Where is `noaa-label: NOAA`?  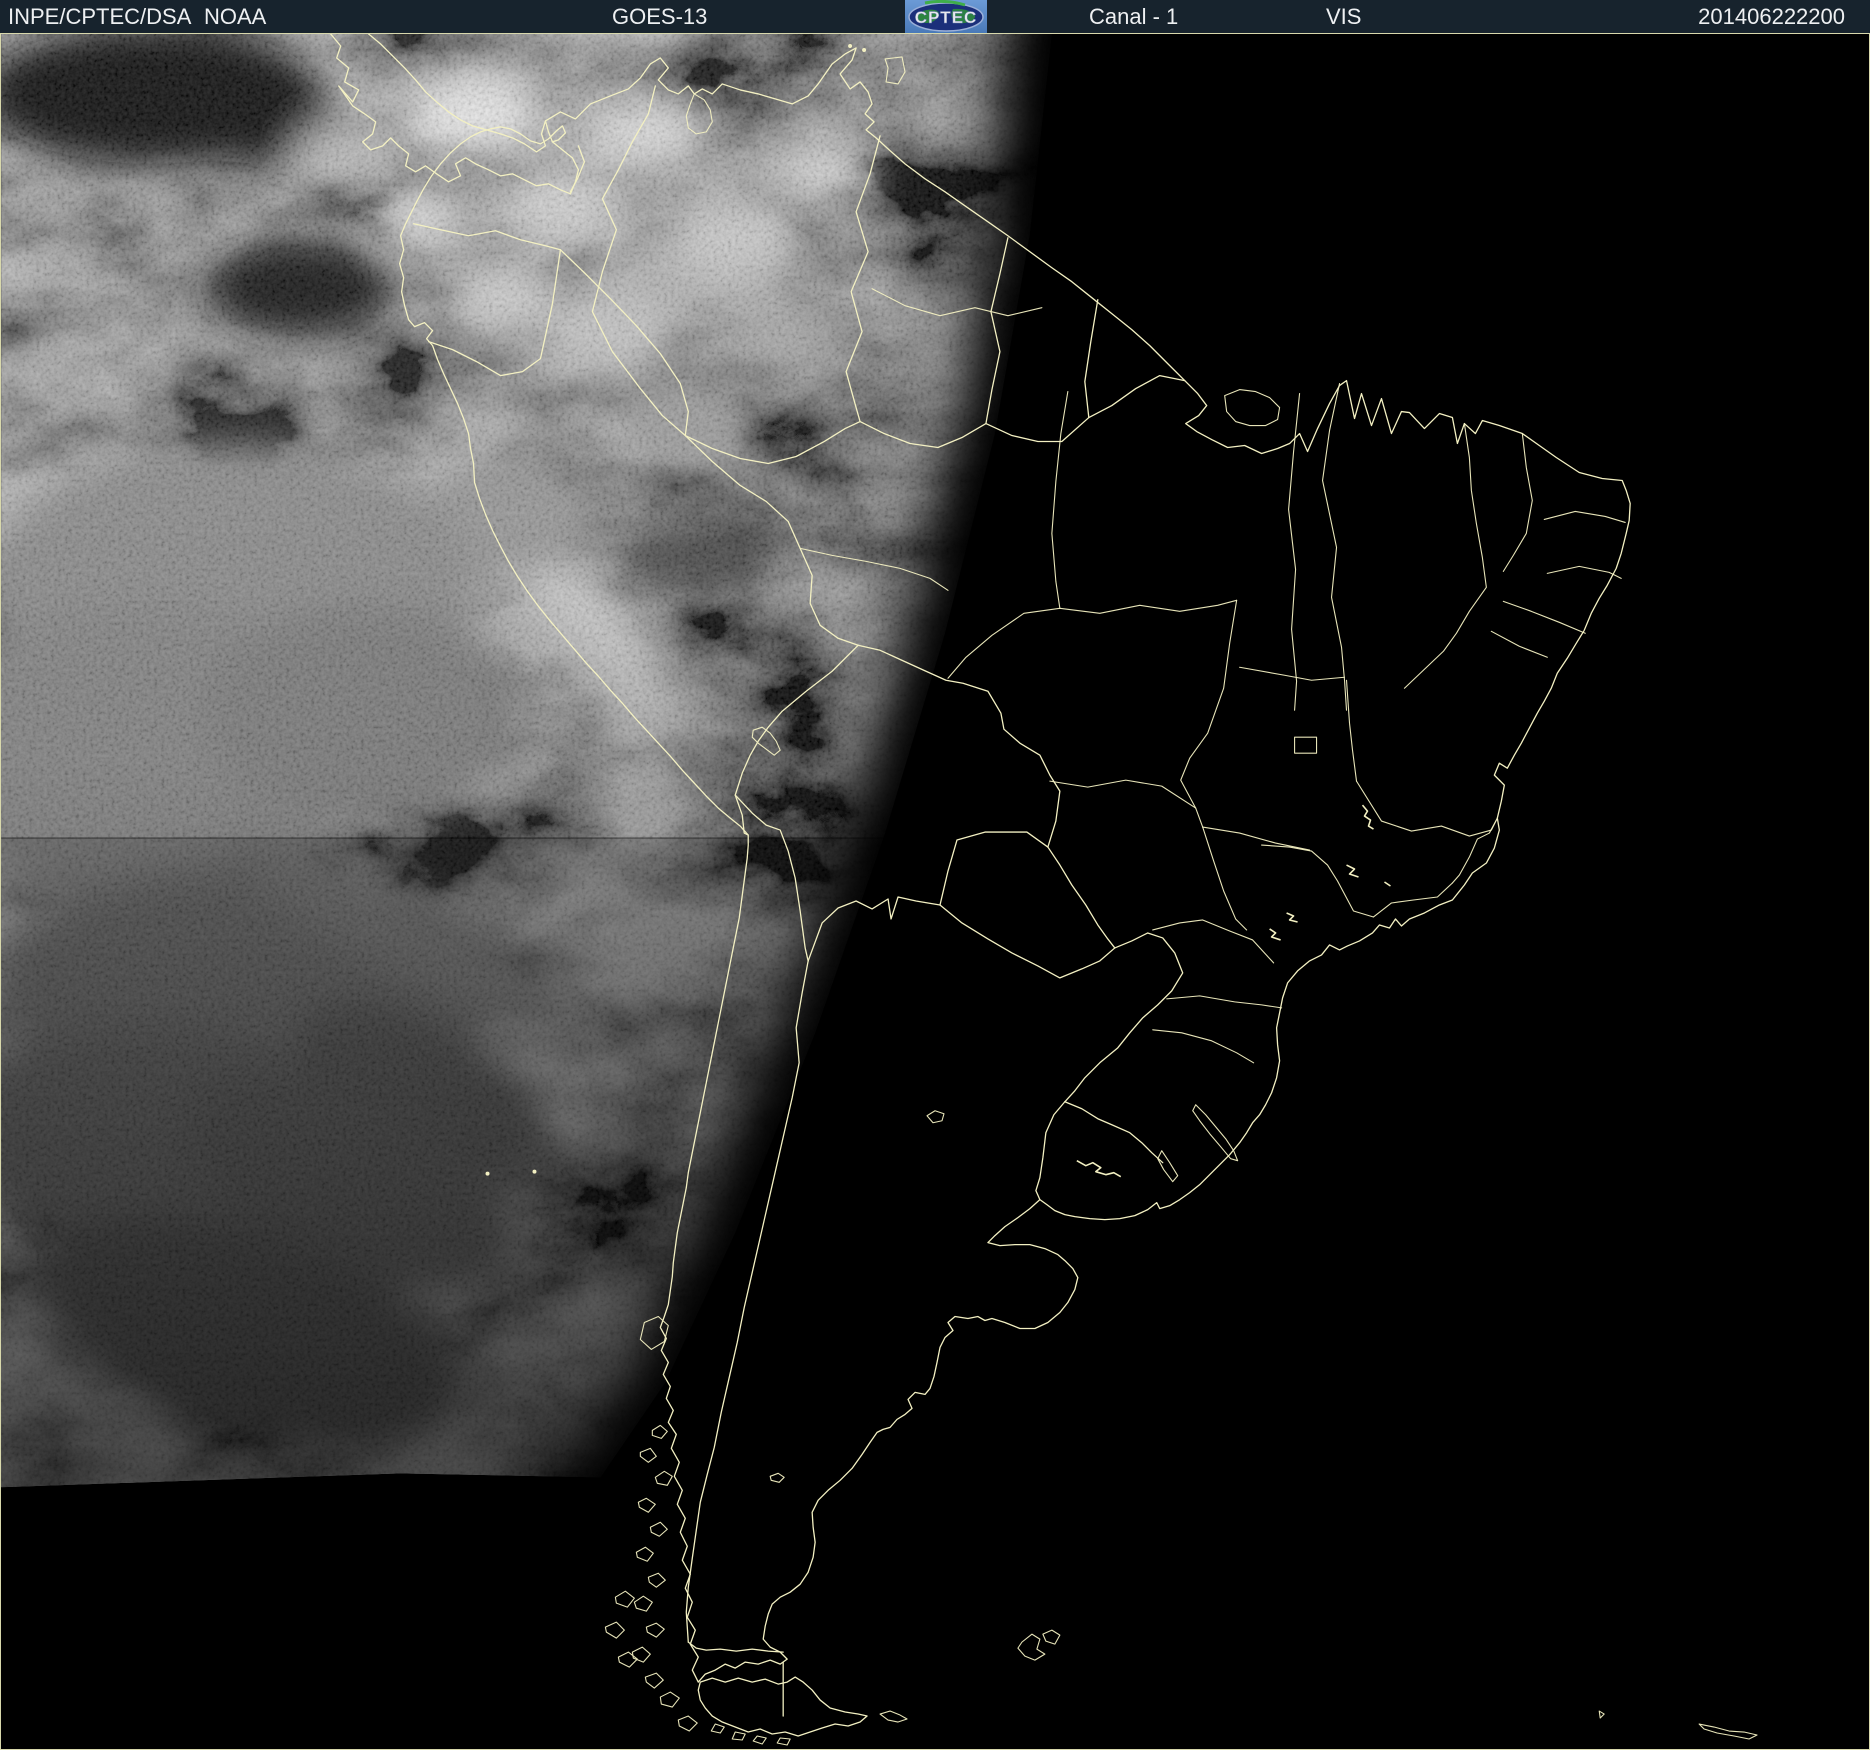 noaa-label: NOAA is located at coordinates (235, 16).